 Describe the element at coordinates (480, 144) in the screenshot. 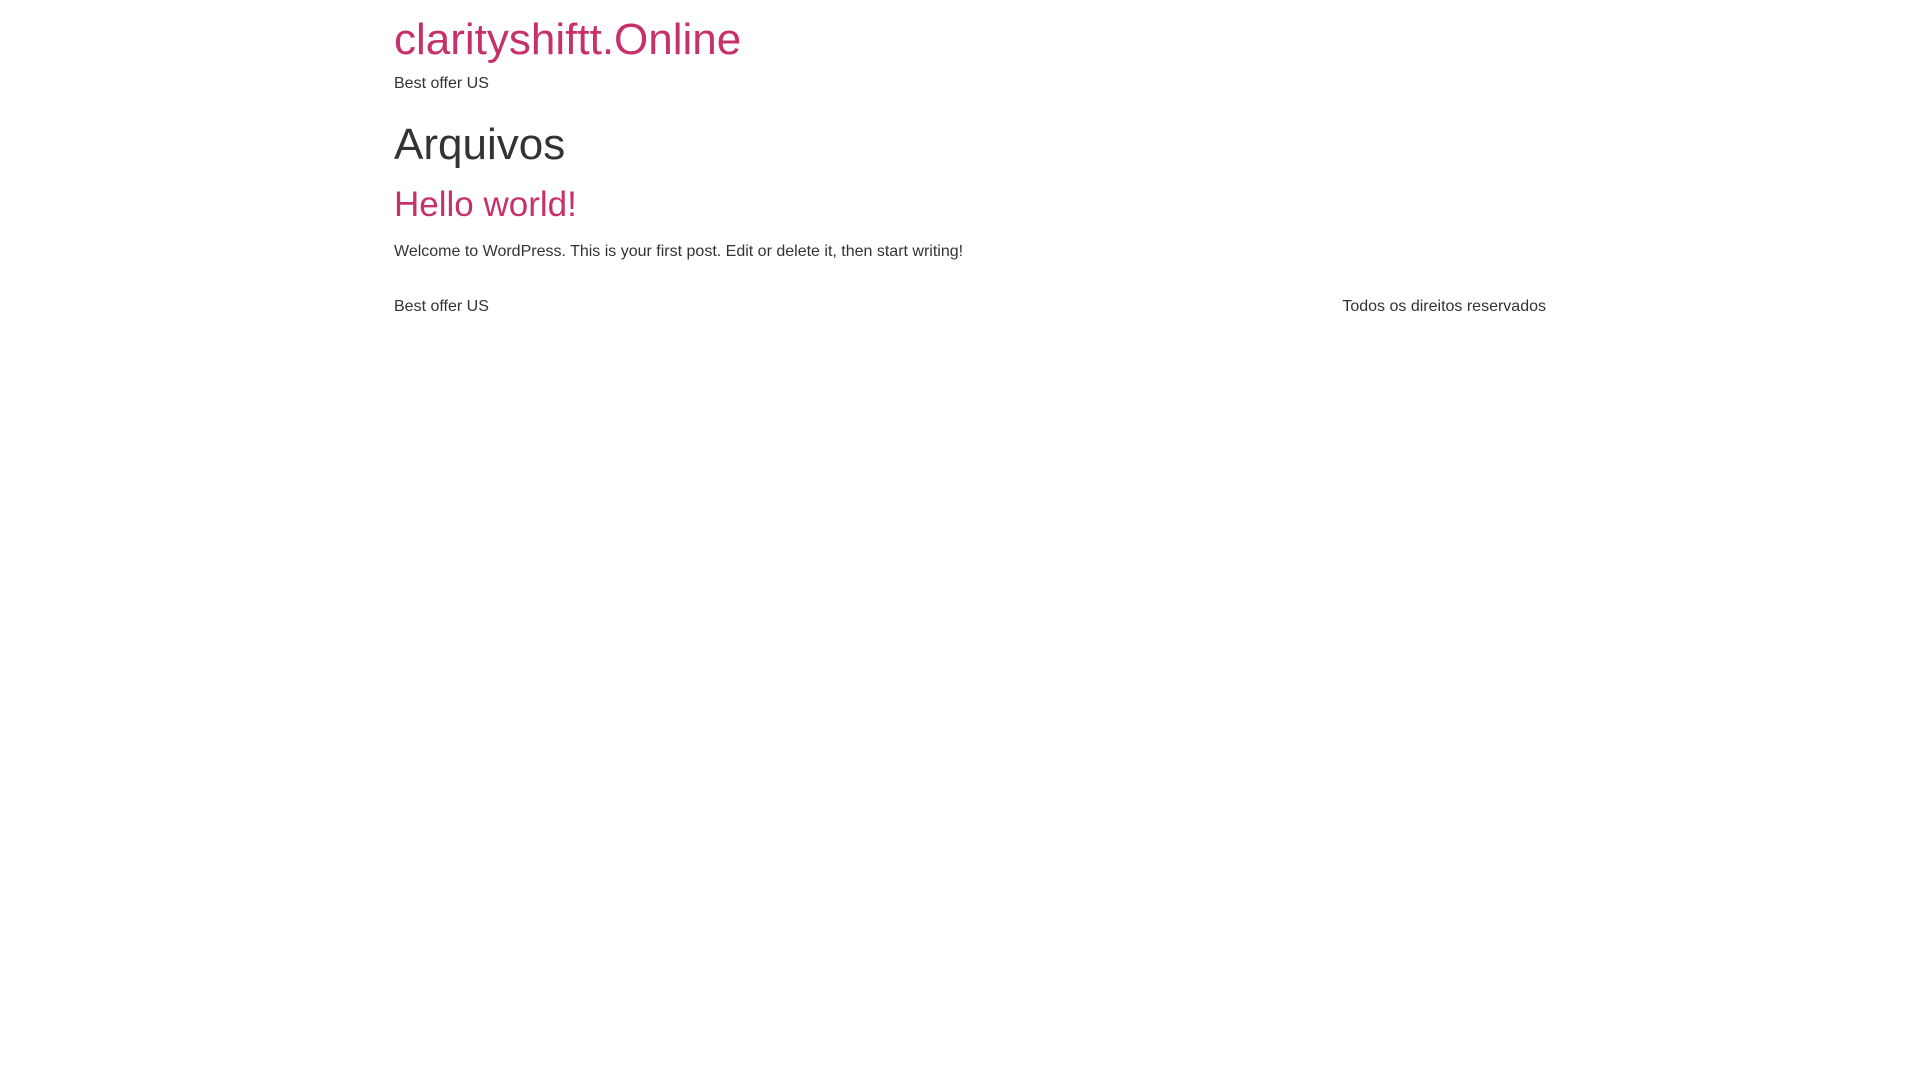

I see `archive-title: Arquivos` at that location.